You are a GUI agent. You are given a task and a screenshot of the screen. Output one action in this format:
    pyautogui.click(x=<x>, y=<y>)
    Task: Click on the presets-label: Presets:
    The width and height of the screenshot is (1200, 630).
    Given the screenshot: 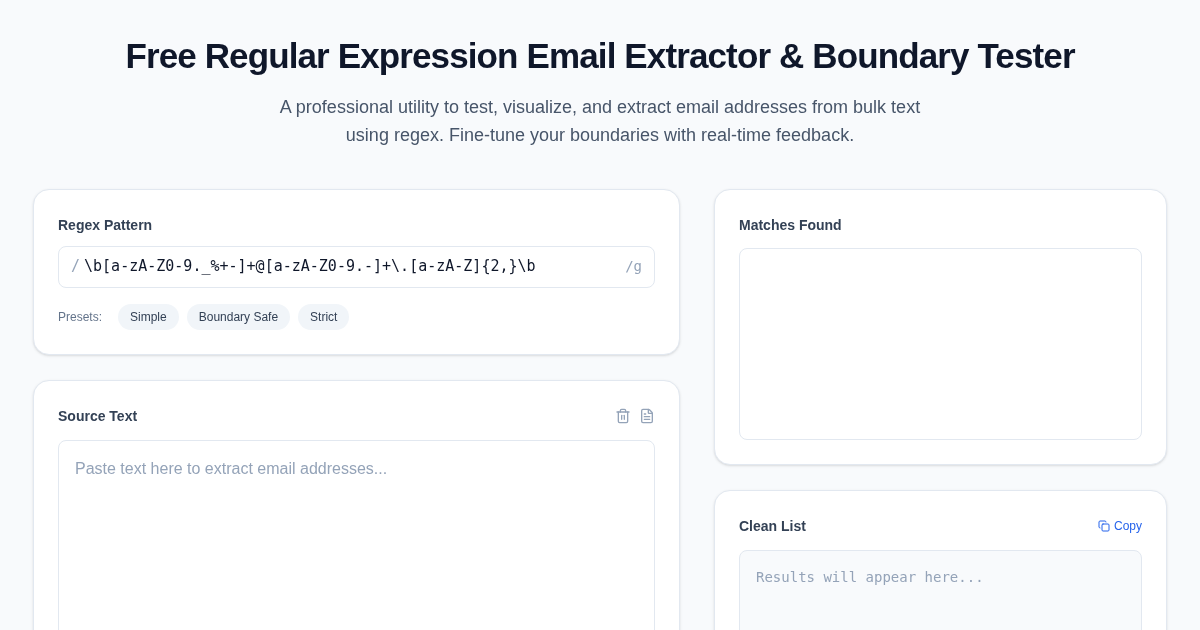 What is the action you would take?
    pyautogui.click(x=80, y=317)
    